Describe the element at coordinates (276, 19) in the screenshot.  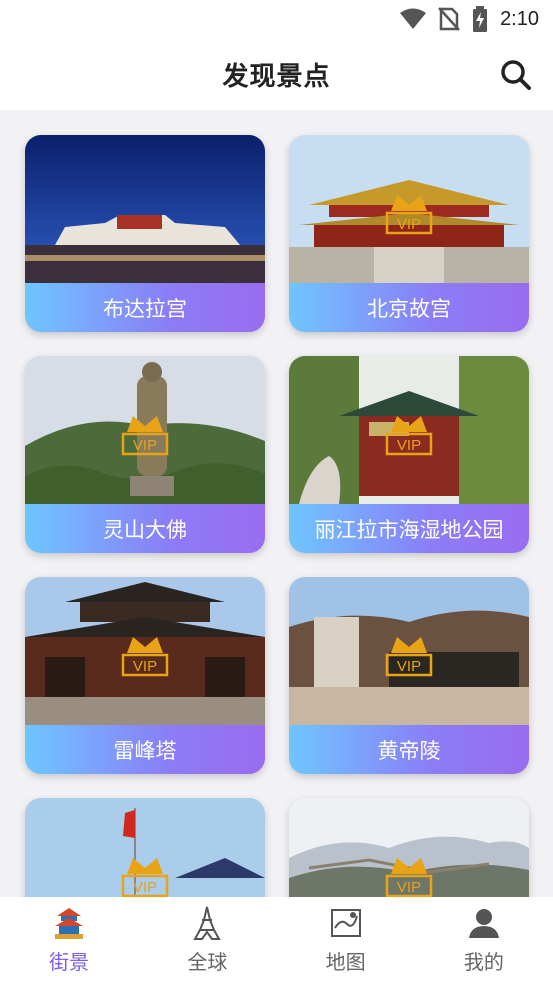
I see `status-bar: 2:10` at that location.